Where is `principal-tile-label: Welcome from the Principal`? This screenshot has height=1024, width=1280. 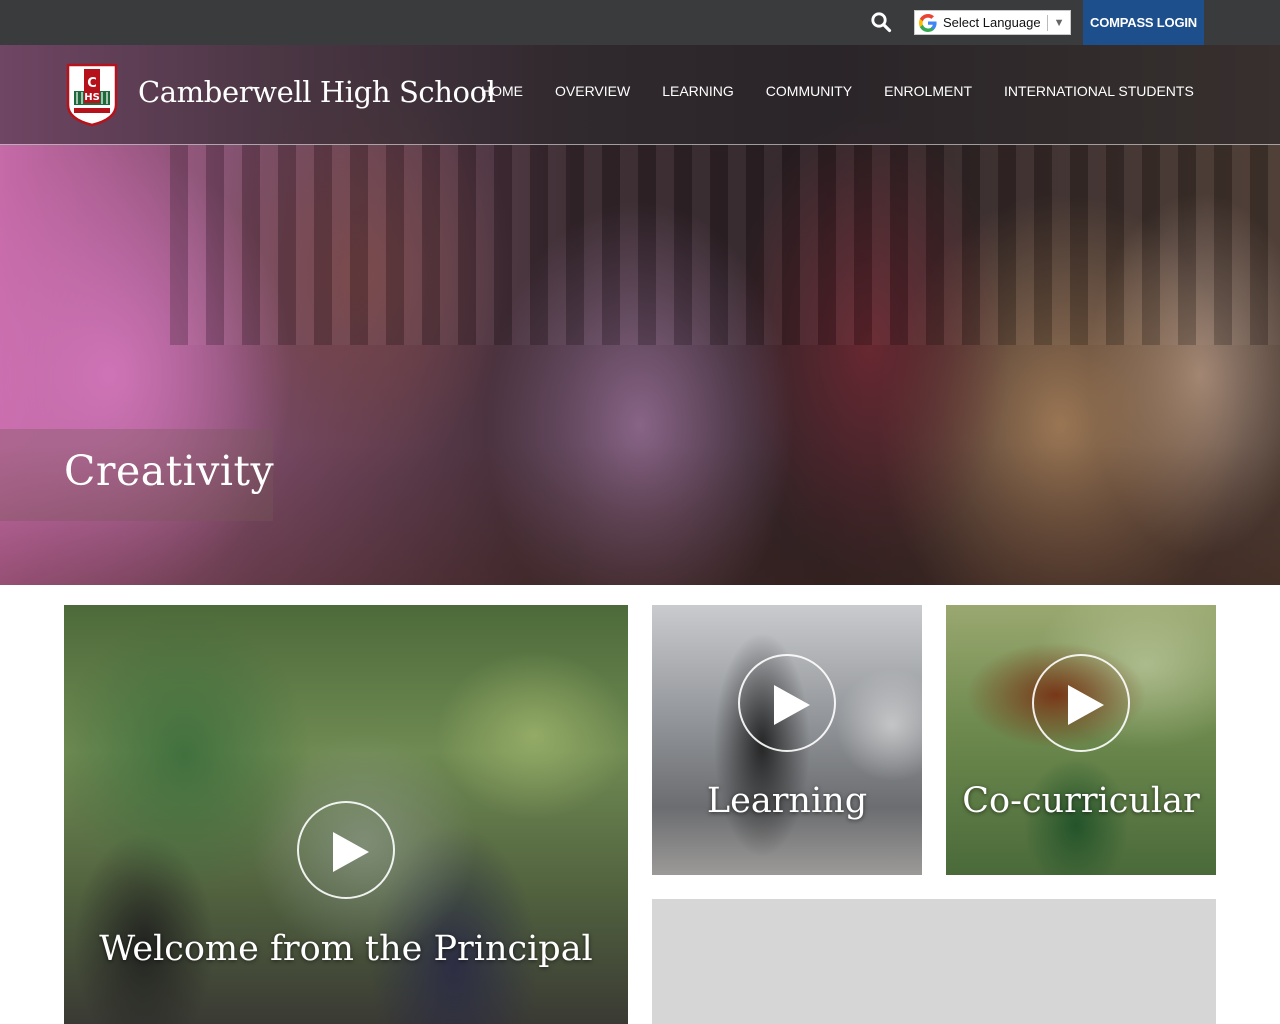 principal-tile-label: Welcome from the Principal is located at coordinates (346, 949).